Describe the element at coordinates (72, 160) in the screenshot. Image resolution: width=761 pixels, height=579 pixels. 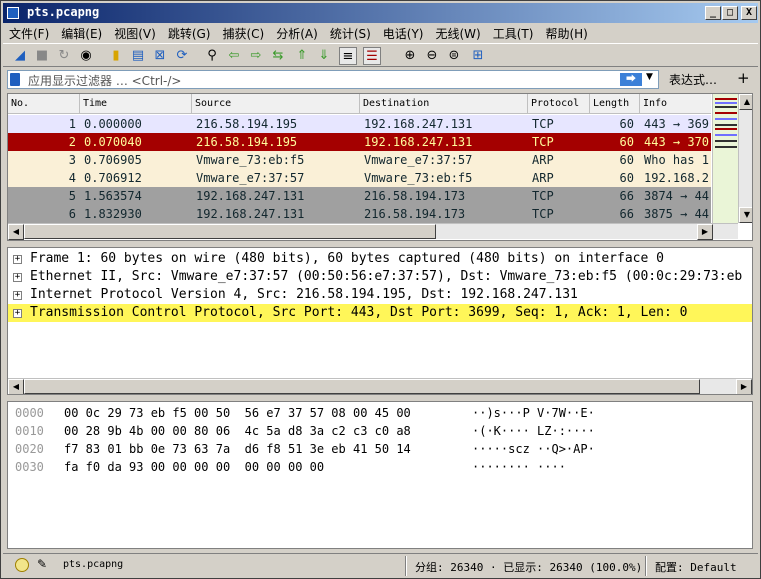
I see `packet-cell-no: 3` at that location.